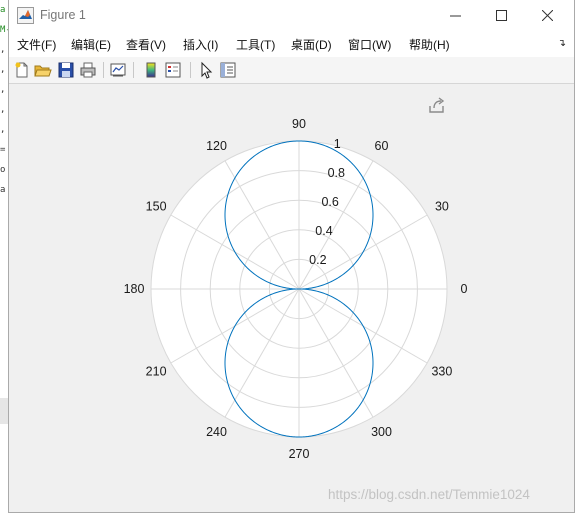 The height and width of the screenshot is (514, 576). Describe the element at coordinates (291, 15) in the screenshot. I see `title-bar: Figure 1` at that location.